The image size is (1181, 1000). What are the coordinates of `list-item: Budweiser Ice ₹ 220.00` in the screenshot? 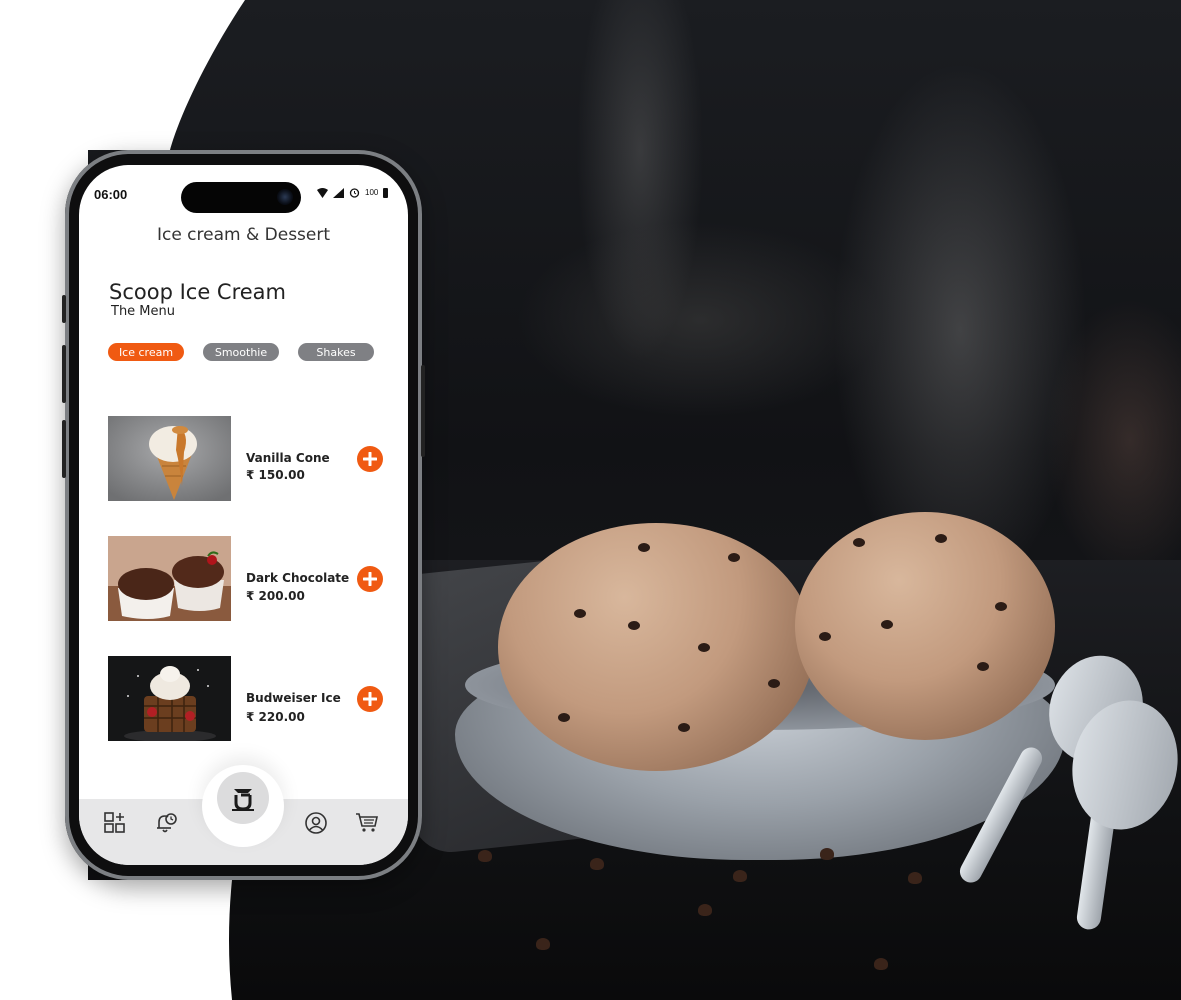 It's located at (245, 698).